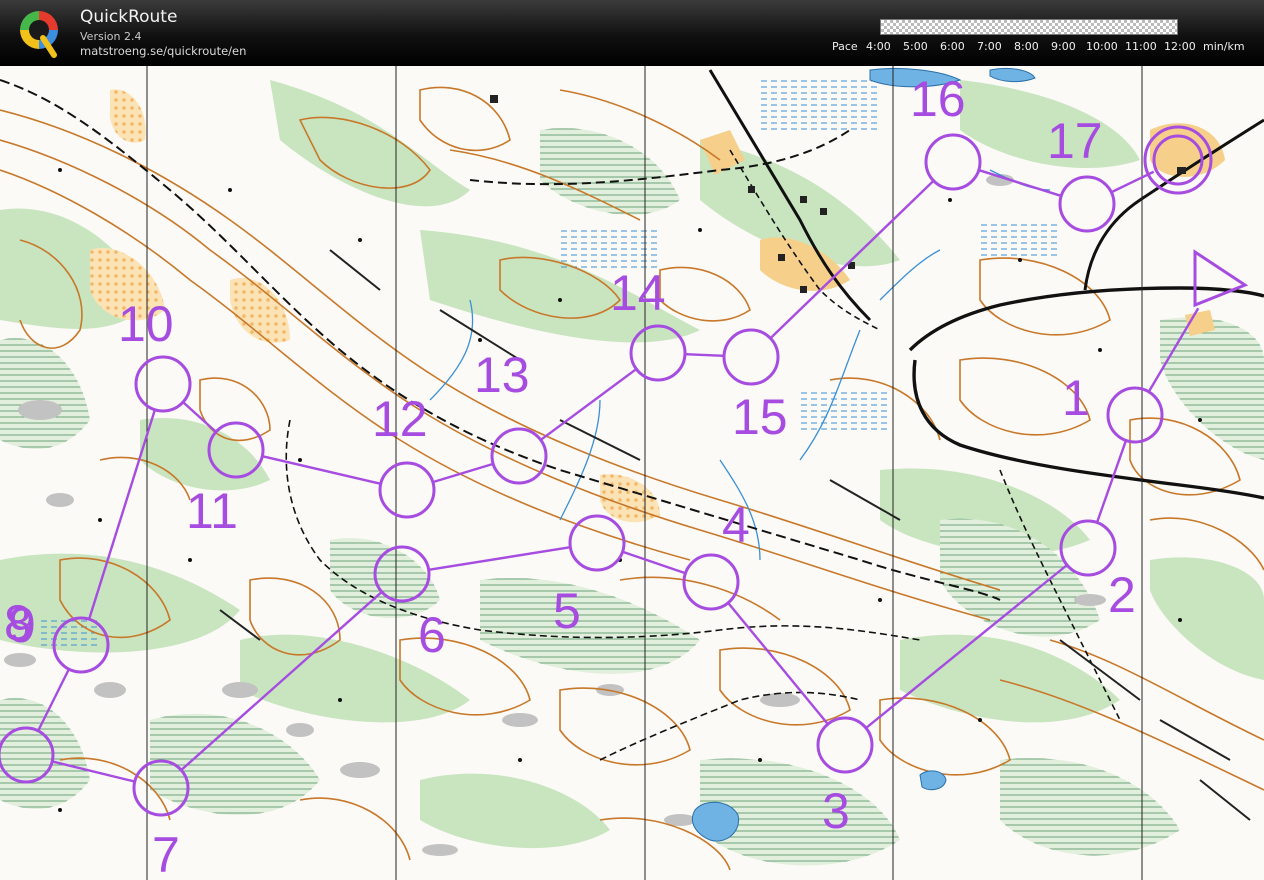  I want to click on control-number-label: 1, so click(1076, 398).